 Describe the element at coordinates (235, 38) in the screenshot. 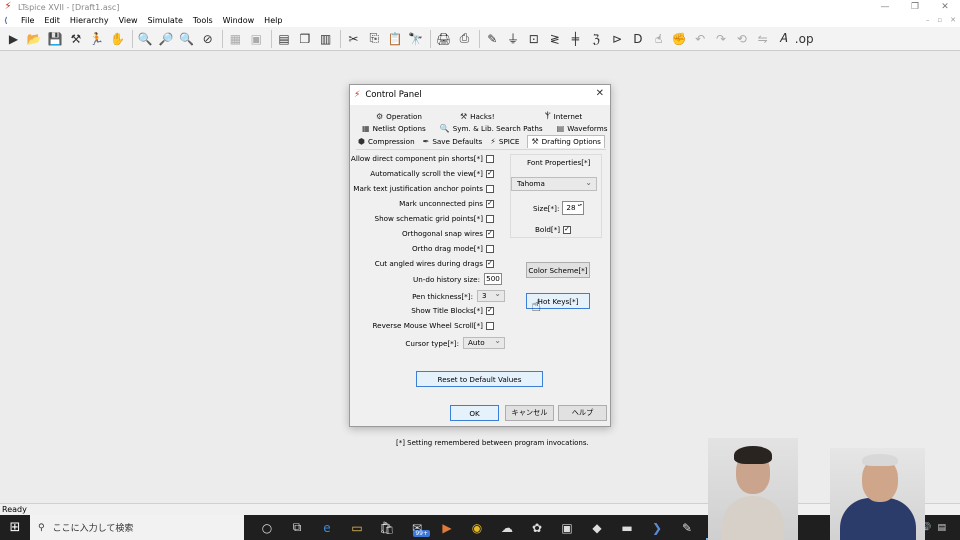

I see `autorange-icon: ▦` at that location.